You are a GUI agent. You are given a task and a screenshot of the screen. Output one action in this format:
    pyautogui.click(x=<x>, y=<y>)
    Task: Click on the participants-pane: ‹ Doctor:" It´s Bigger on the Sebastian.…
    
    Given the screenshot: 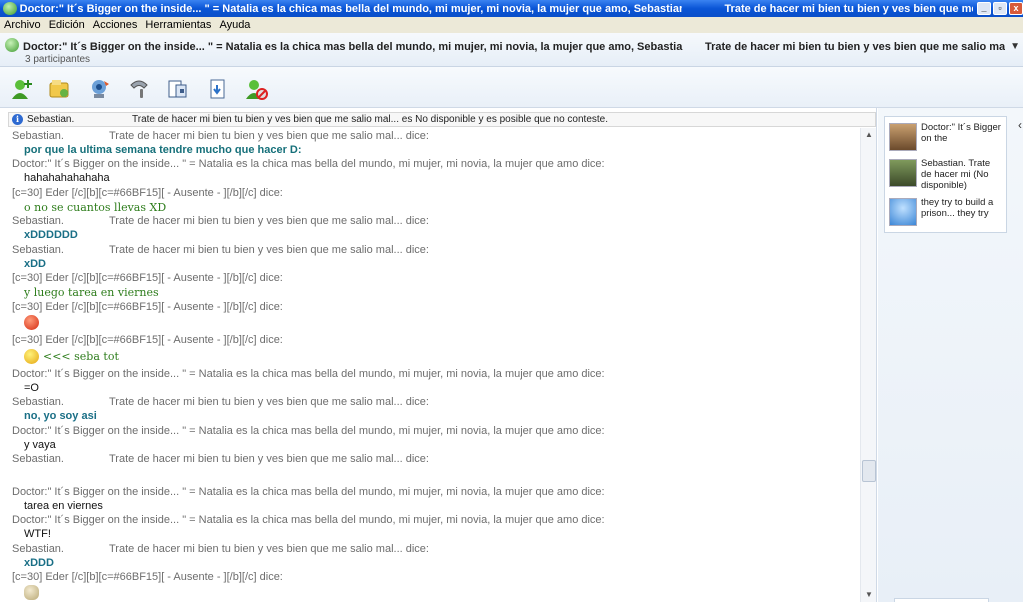 What is the action you would take?
    pyautogui.click(x=950, y=355)
    